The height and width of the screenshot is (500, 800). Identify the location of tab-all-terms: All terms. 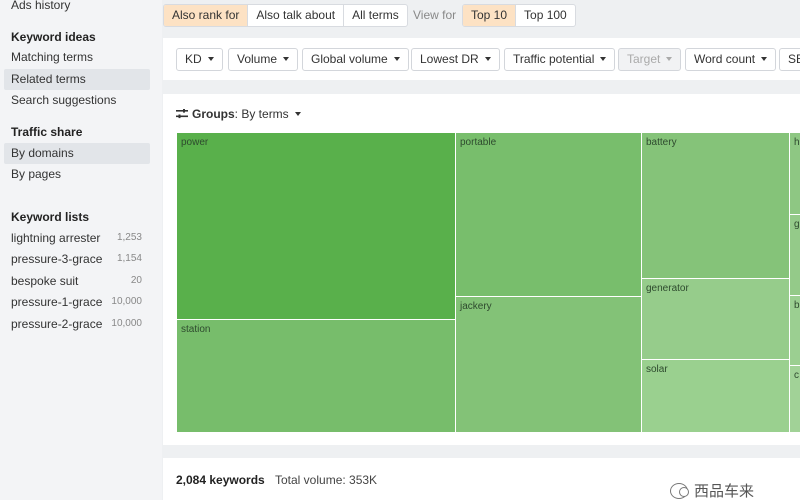
(375, 15).